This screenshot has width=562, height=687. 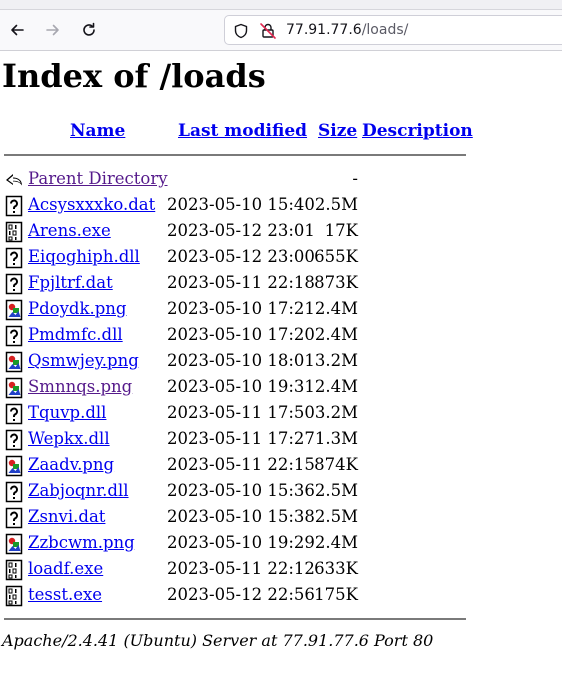 What do you see at coordinates (385, 30) in the screenshot?
I see `url-path: /loads/` at bounding box center [385, 30].